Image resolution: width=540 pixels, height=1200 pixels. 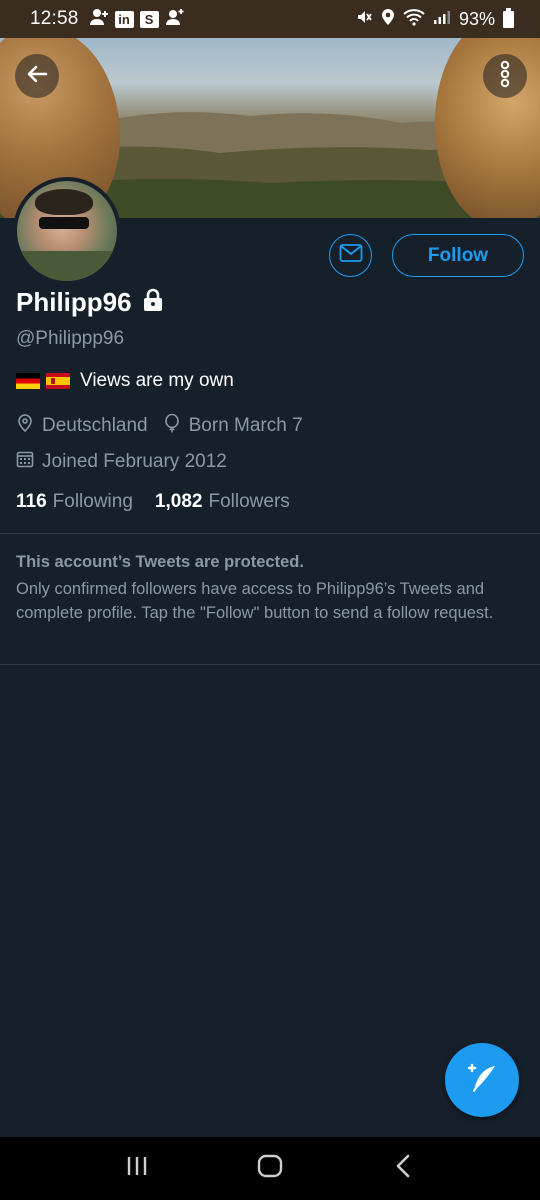 What do you see at coordinates (92, 501) in the screenshot?
I see `following-label: Following` at bounding box center [92, 501].